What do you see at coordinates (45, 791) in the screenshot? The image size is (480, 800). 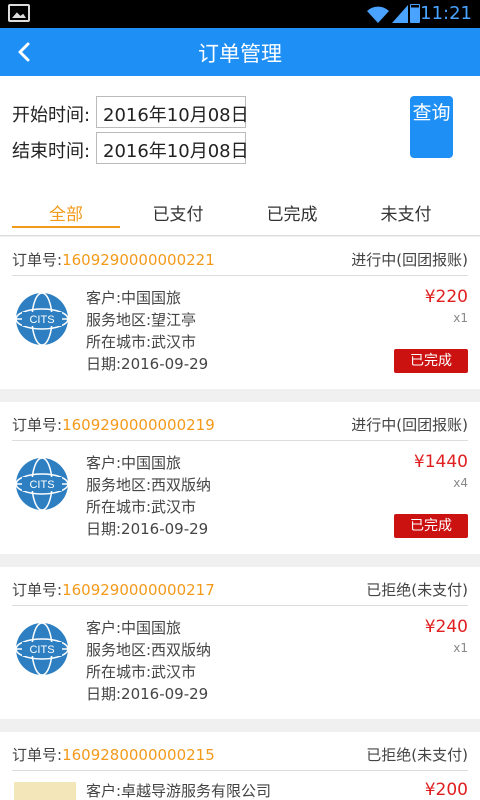 I see `company-logo-icon` at bounding box center [45, 791].